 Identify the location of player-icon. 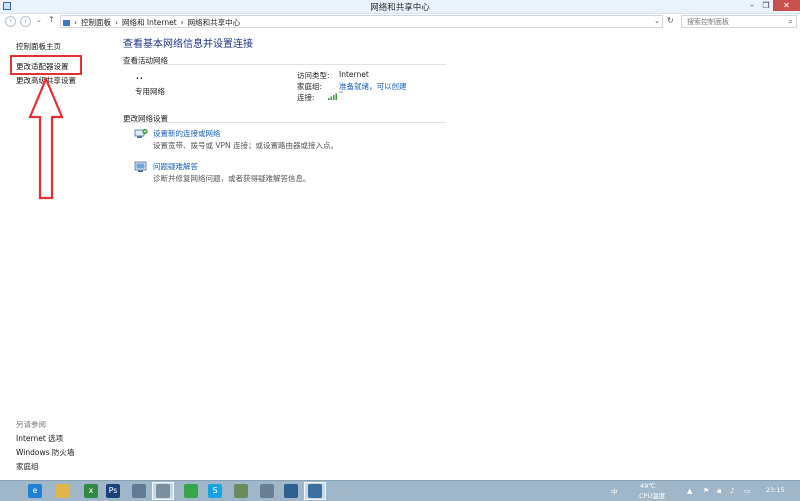
(163, 491).